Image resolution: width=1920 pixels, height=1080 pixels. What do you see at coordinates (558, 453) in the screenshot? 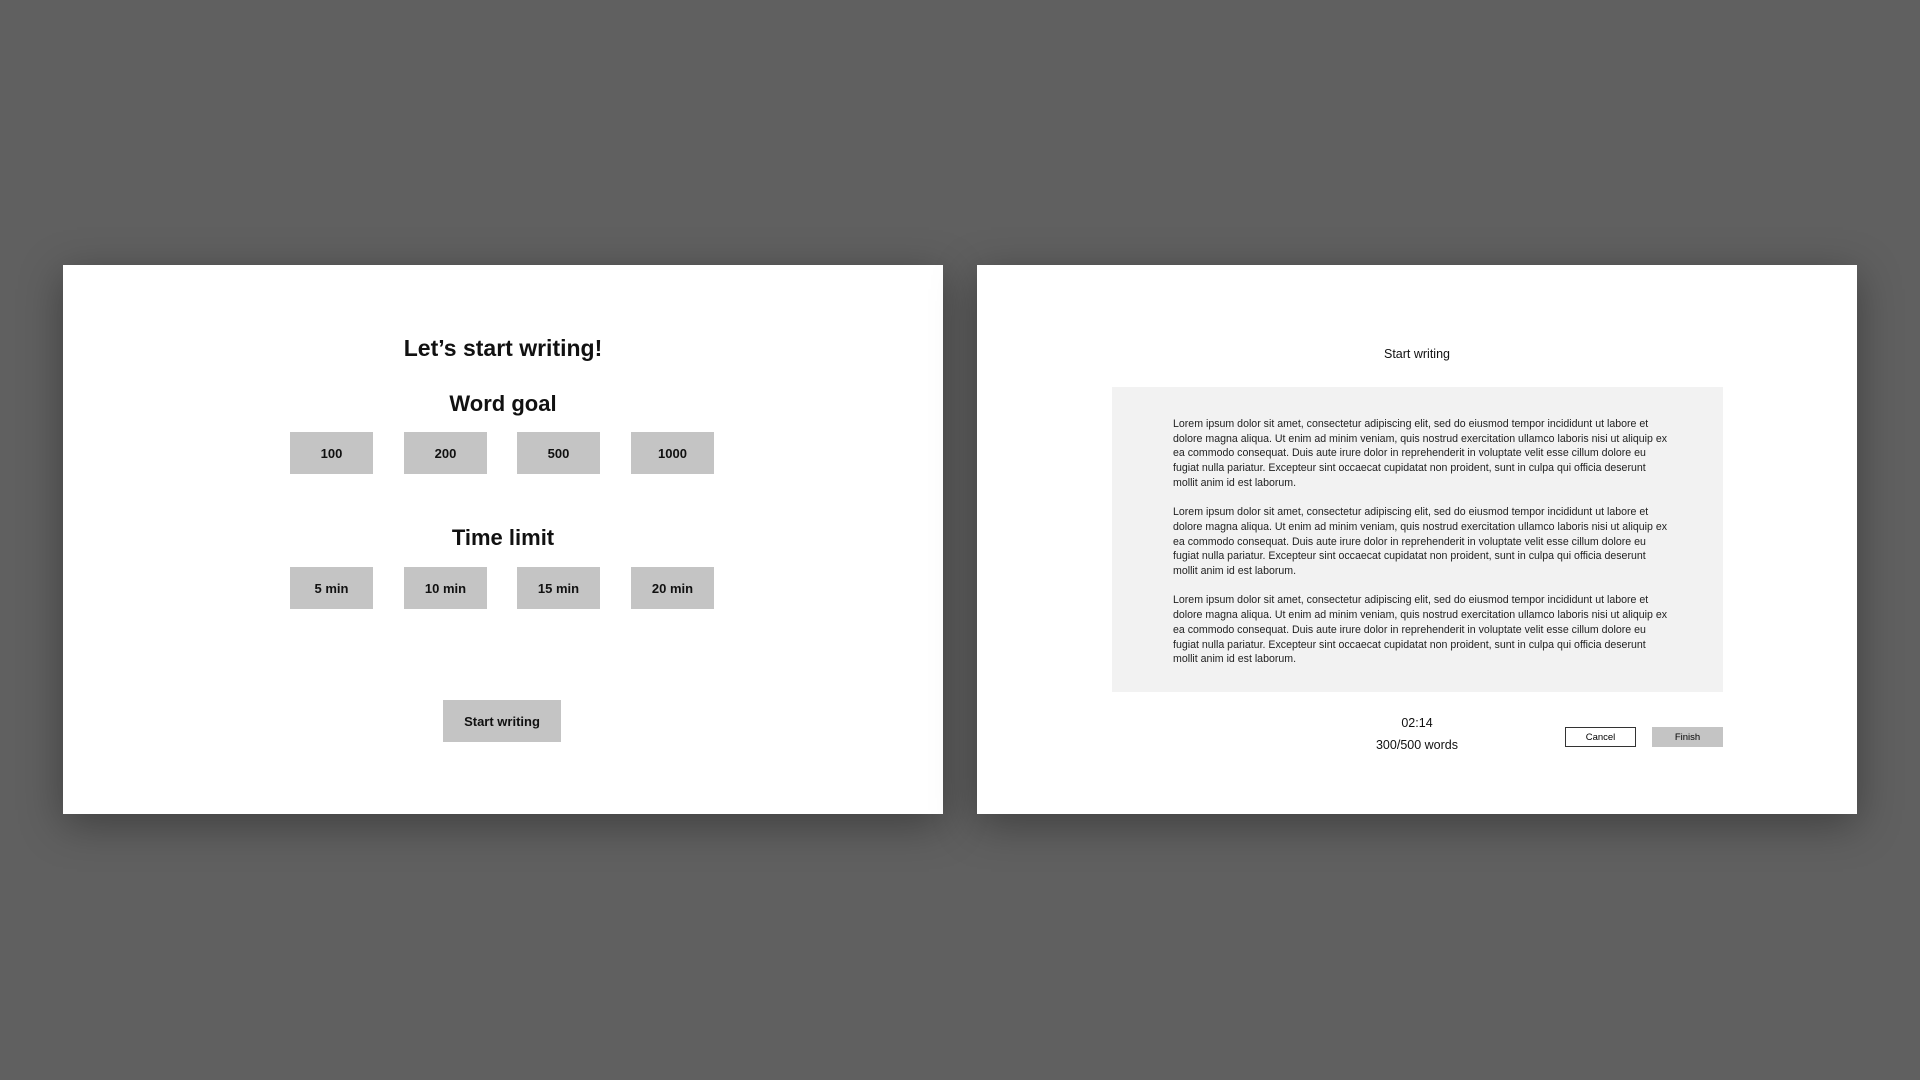
I see `word-goal-500-button: 500` at bounding box center [558, 453].